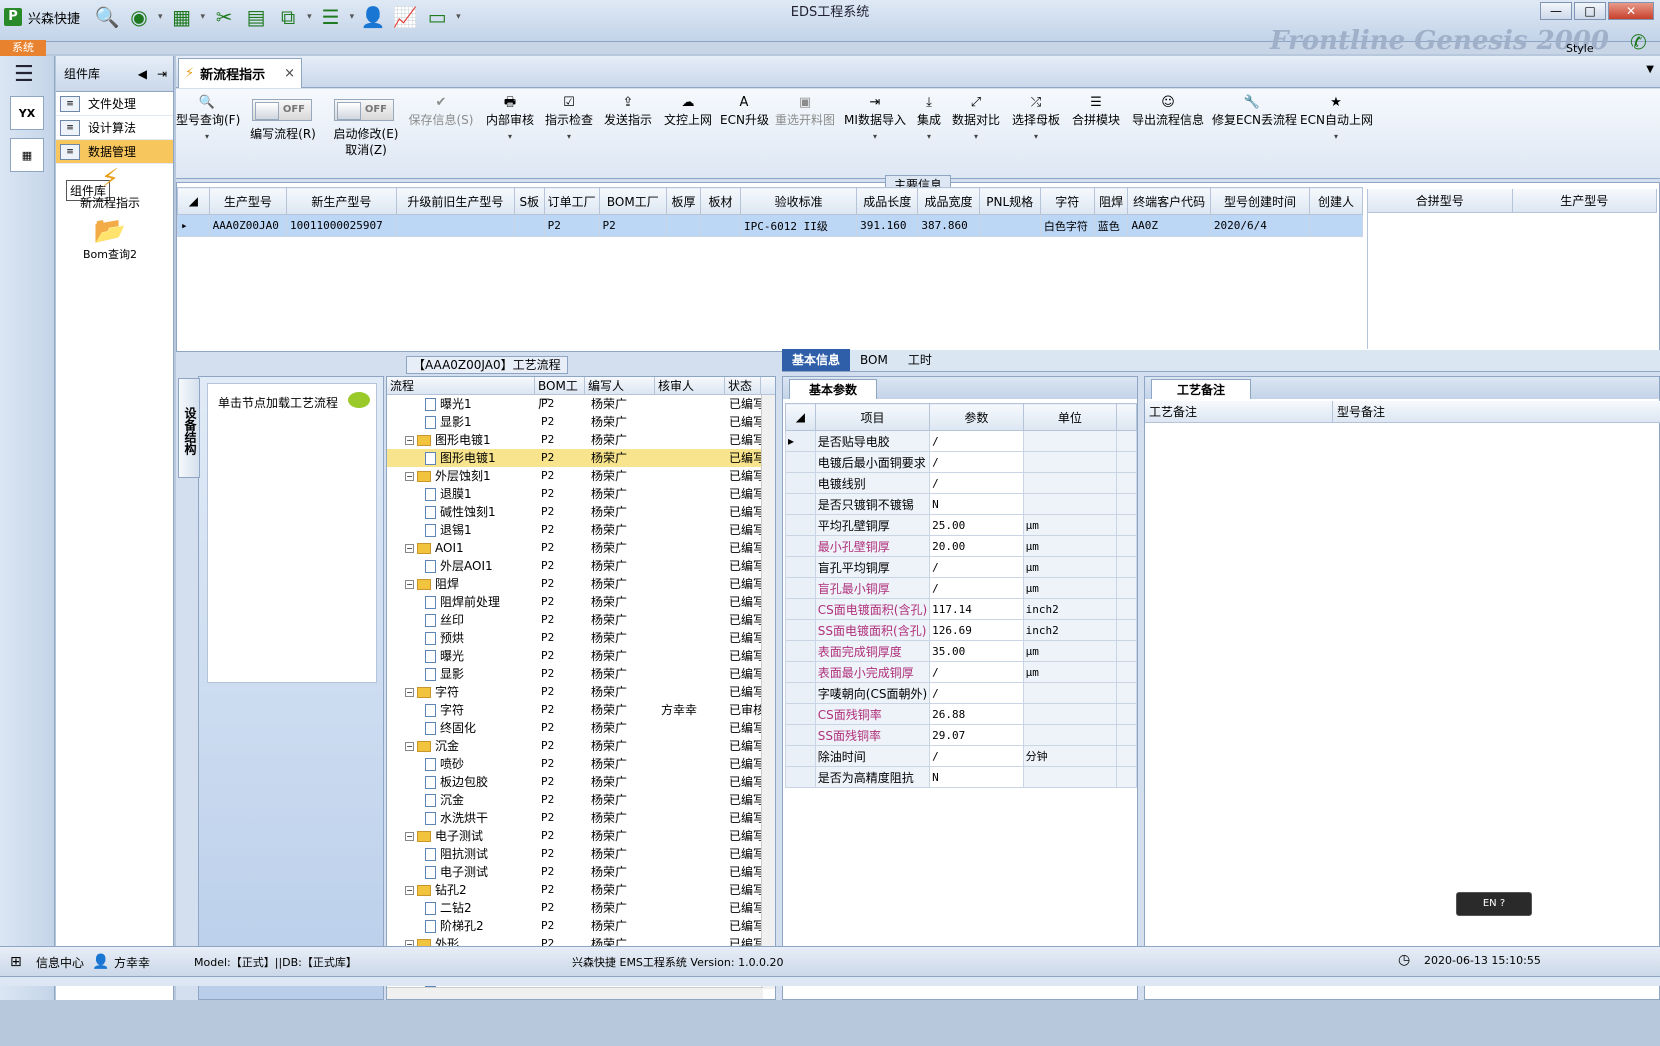 This screenshot has height=1046, width=1660. What do you see at coordinates (461, 620) in the screenshot?
I see `tree-node: 丝印` at bounding box center [461, 620].